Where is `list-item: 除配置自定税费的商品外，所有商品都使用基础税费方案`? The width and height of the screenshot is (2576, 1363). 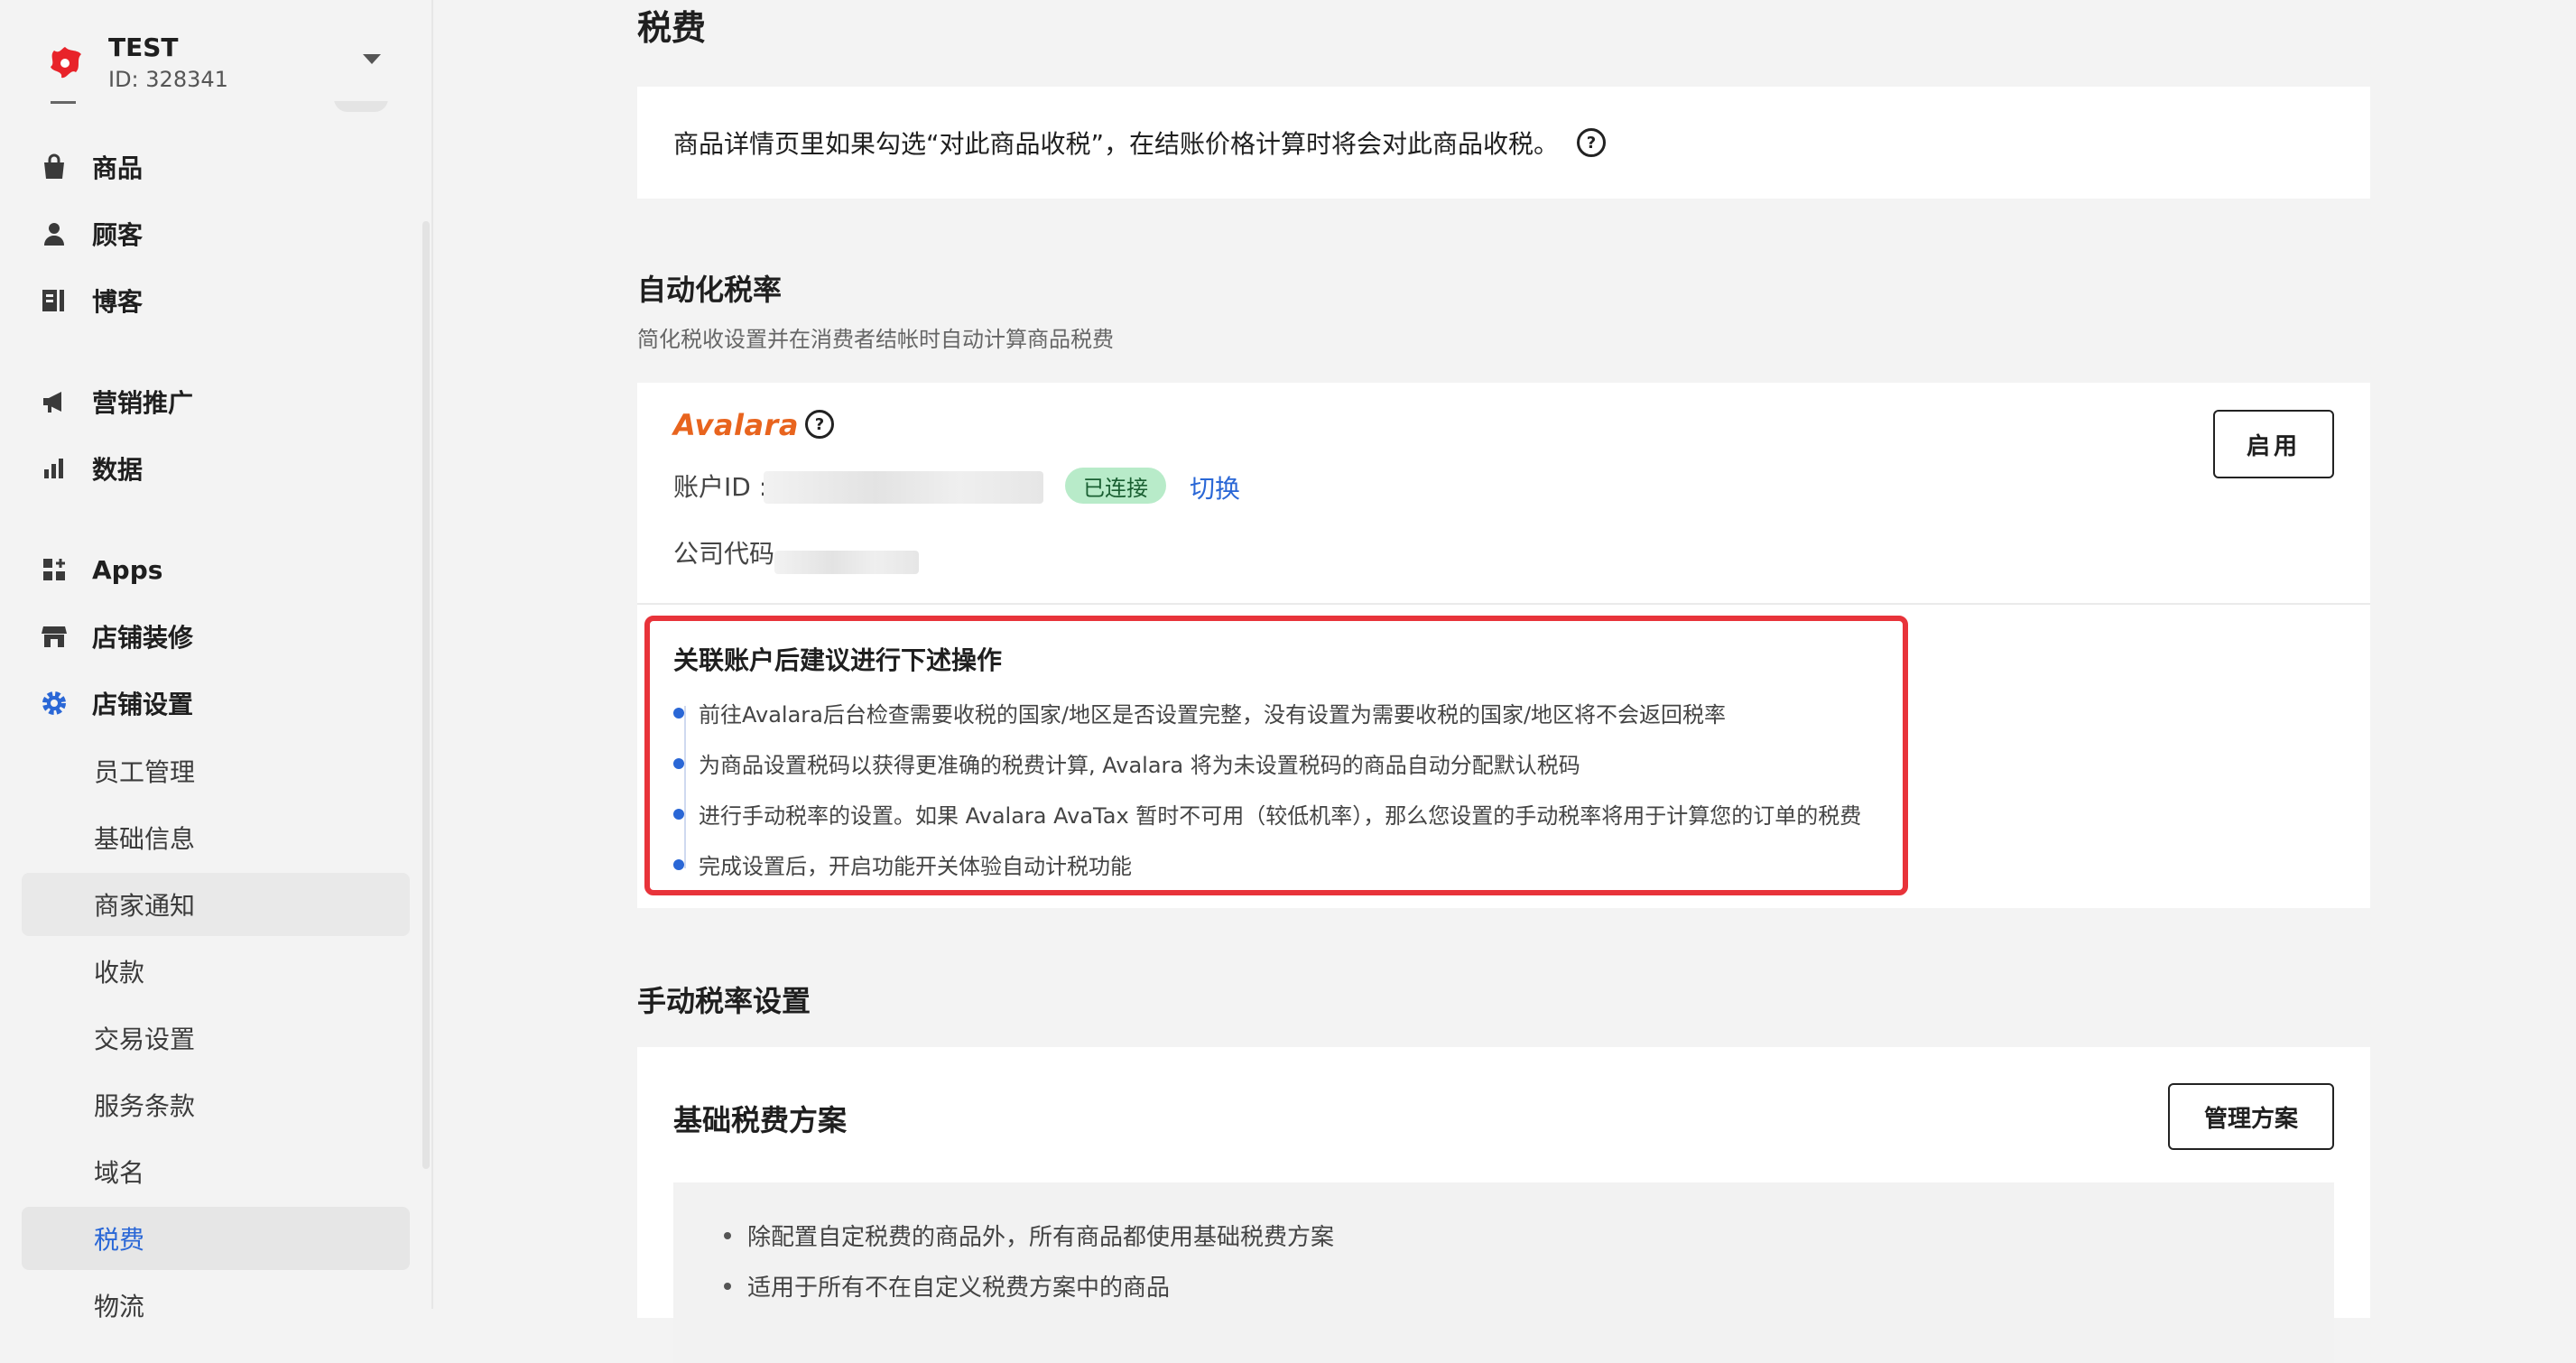 list-item: 除配置自定税费的商品外，所有商品都使用基础税费方案 is located at coordinates (1029, 1235).